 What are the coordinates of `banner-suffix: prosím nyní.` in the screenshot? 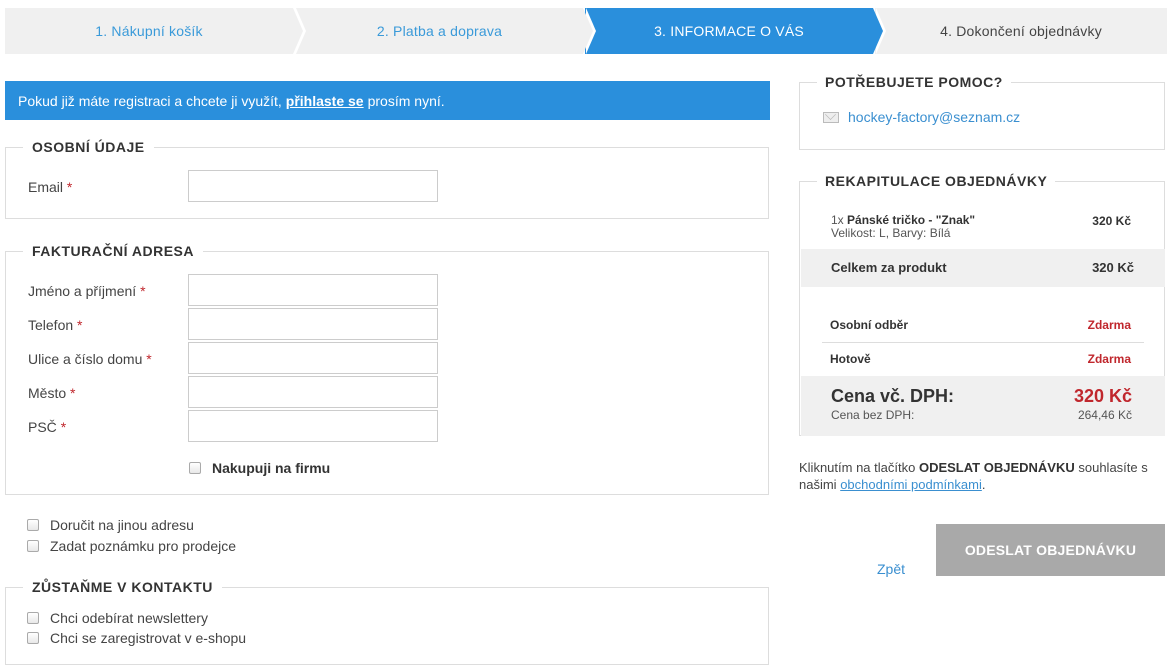 It's located at (406, 100).